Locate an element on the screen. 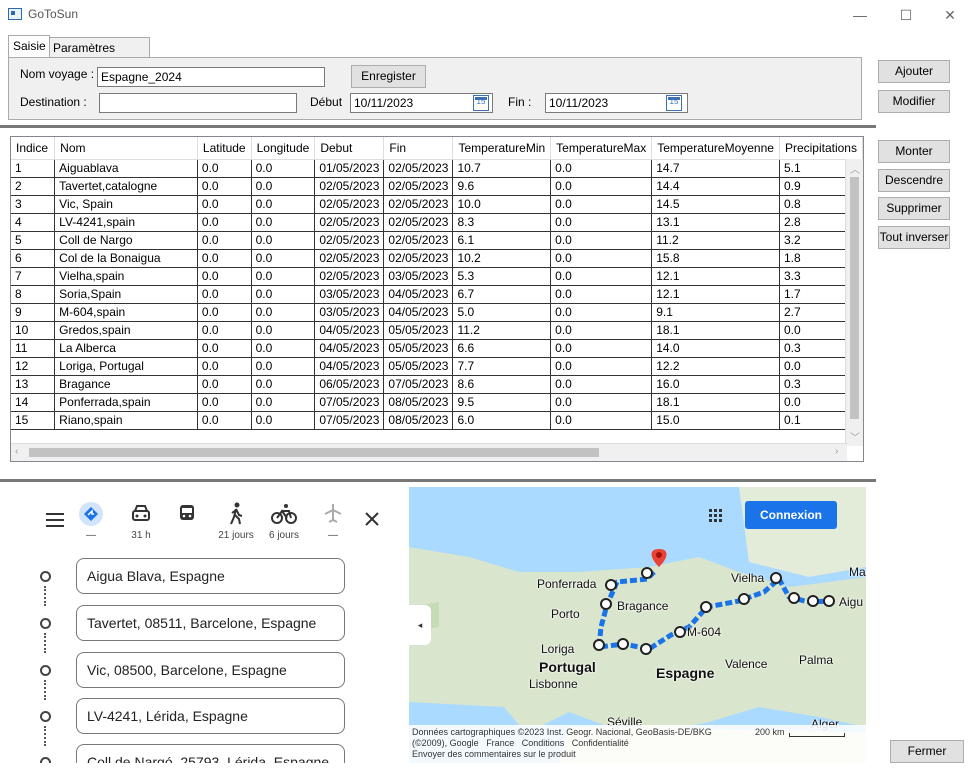 The height and width of the screenshot is (768, 971). horizontal-scroll-thumb is located at coordinates (314, 452).